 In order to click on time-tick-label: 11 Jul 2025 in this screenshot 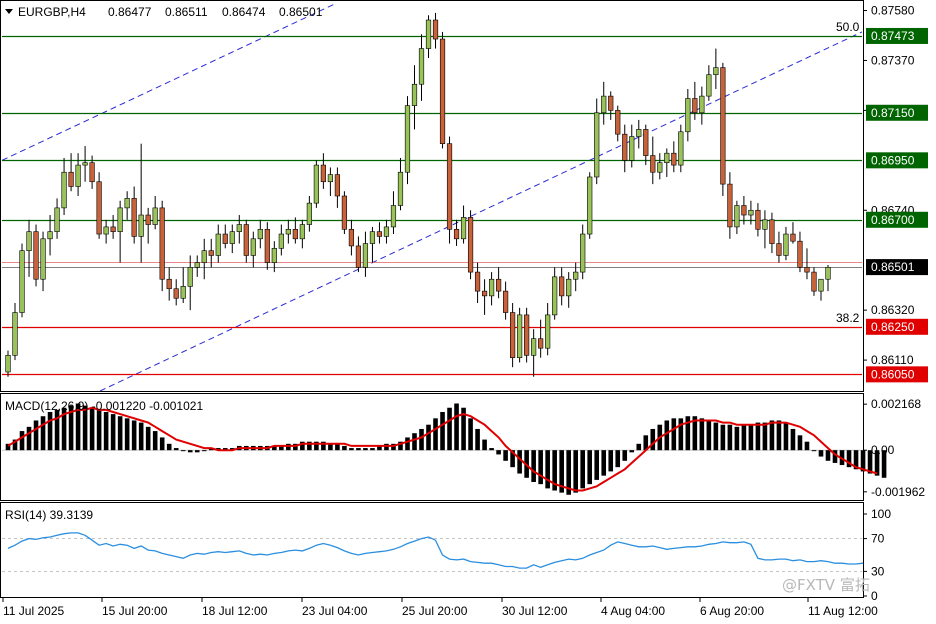, I will do `click(33, 611)`.